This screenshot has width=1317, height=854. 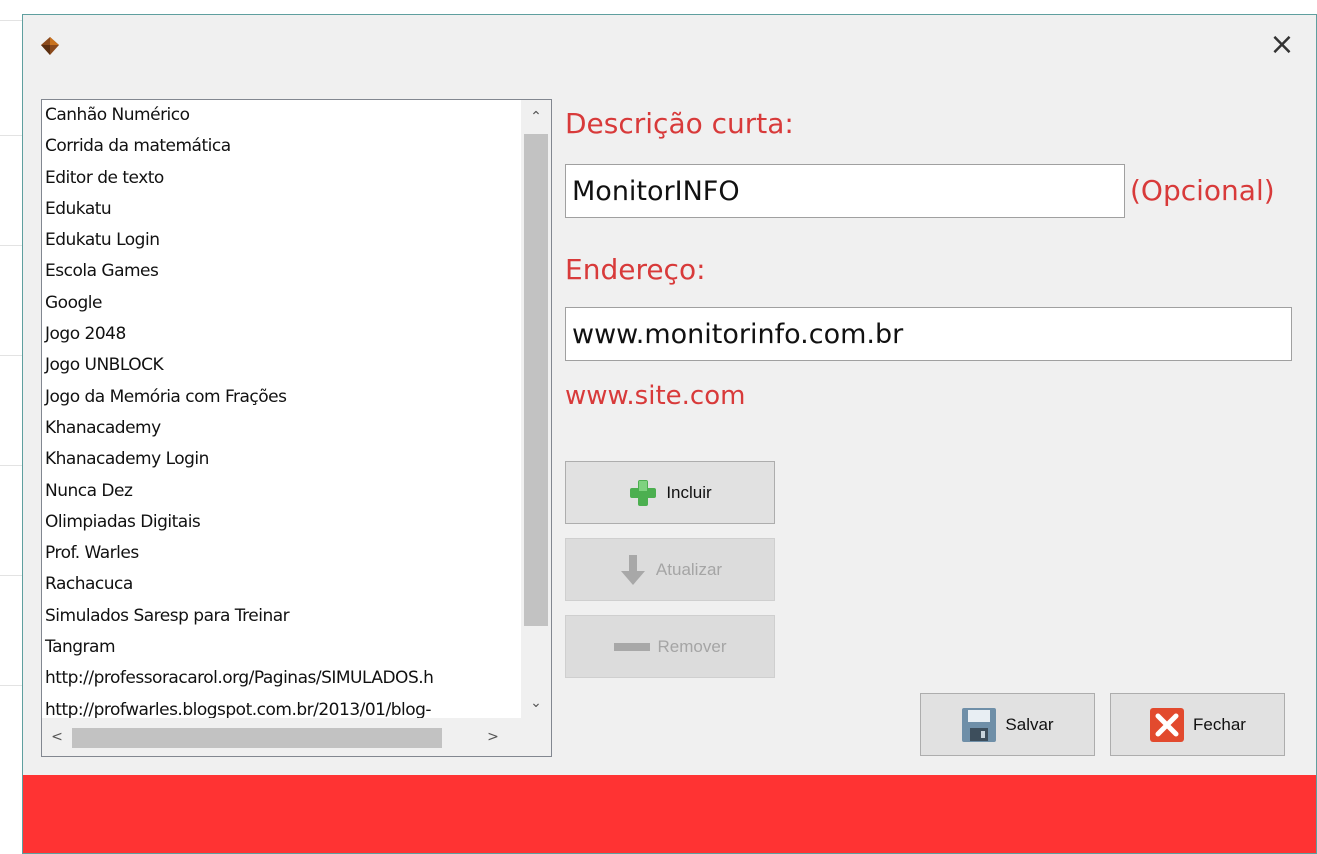 I want to click on update-button: Atualizar, so click(x=670, y=569).